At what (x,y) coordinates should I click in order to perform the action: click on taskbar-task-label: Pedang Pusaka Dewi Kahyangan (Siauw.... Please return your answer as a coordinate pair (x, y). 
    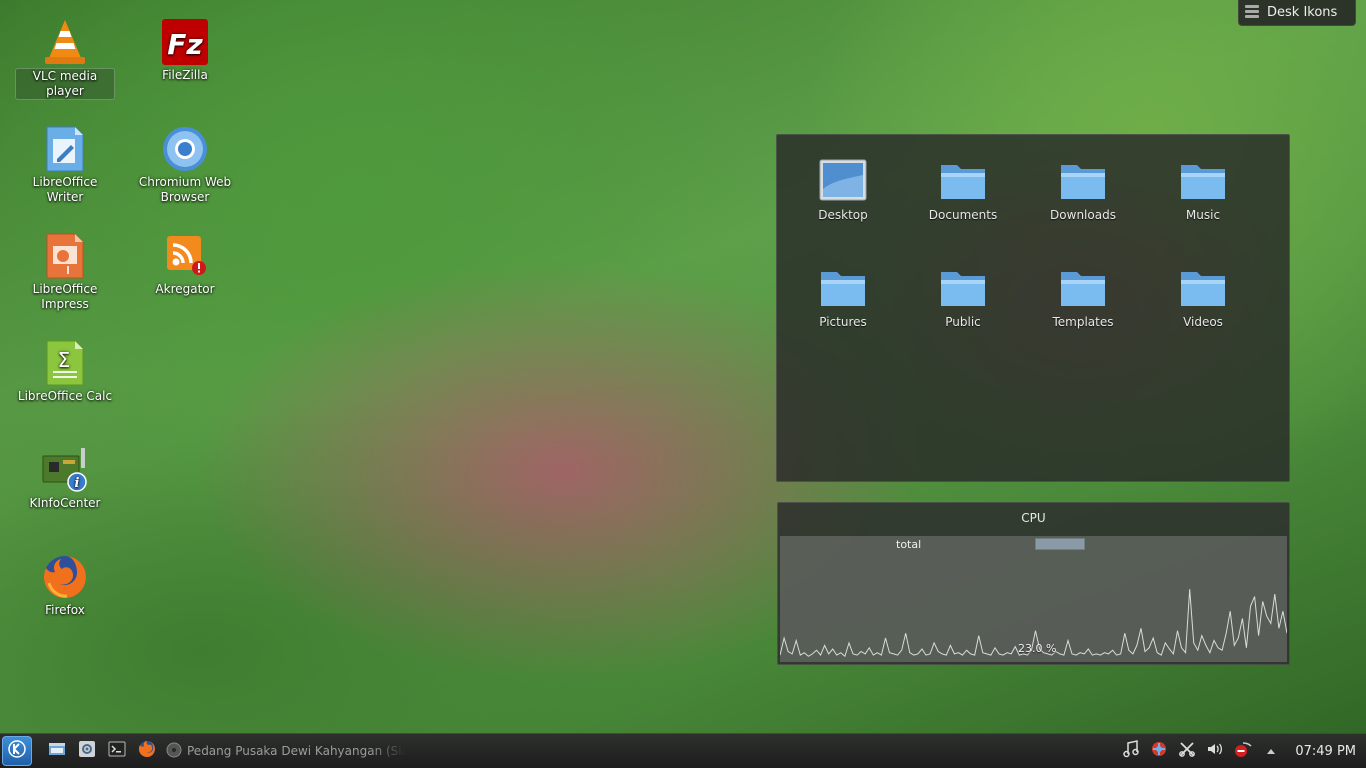
    Looking at the image, I should click on (296, 751).